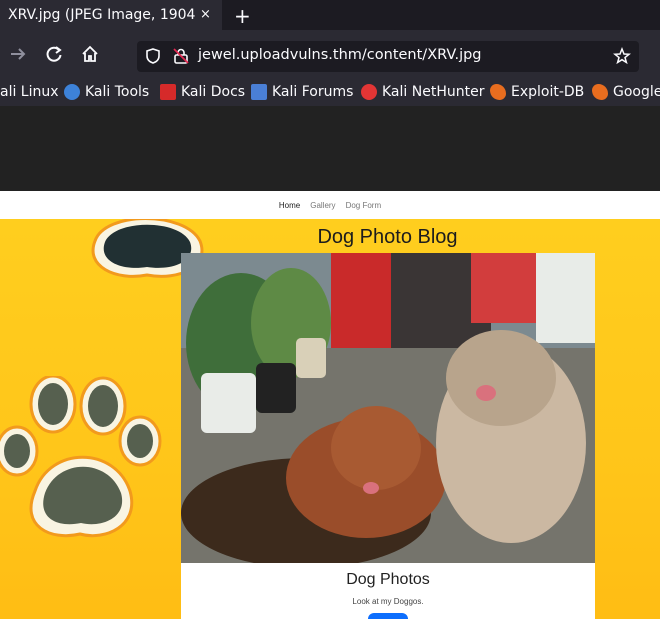  Describe the element at coordinates (498, 92) in the screenshot. I see `exploit-db-icon` at that location.